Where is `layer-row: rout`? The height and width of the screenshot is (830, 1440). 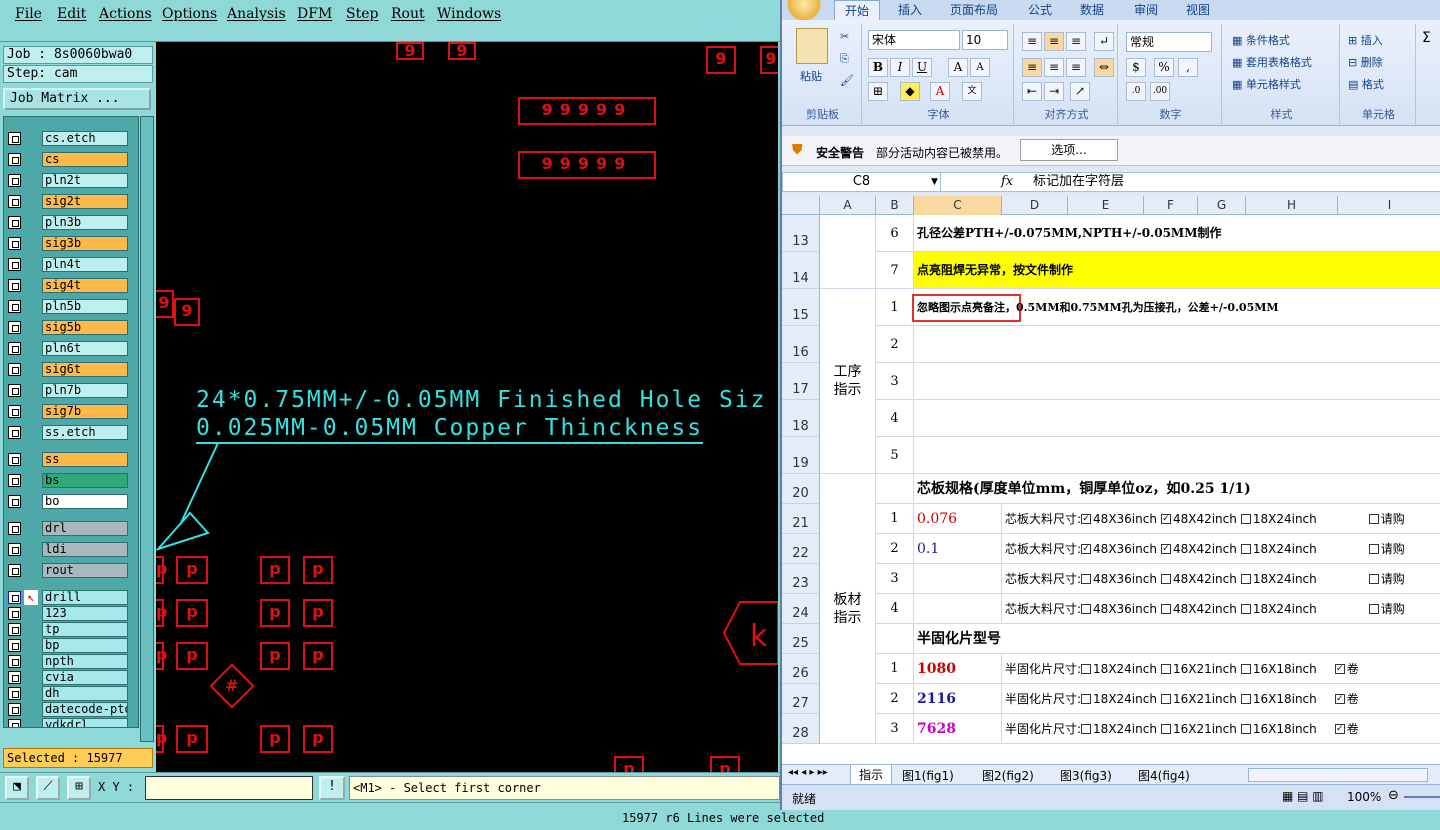
layer-row: rout is located at coordinates (67, 570).